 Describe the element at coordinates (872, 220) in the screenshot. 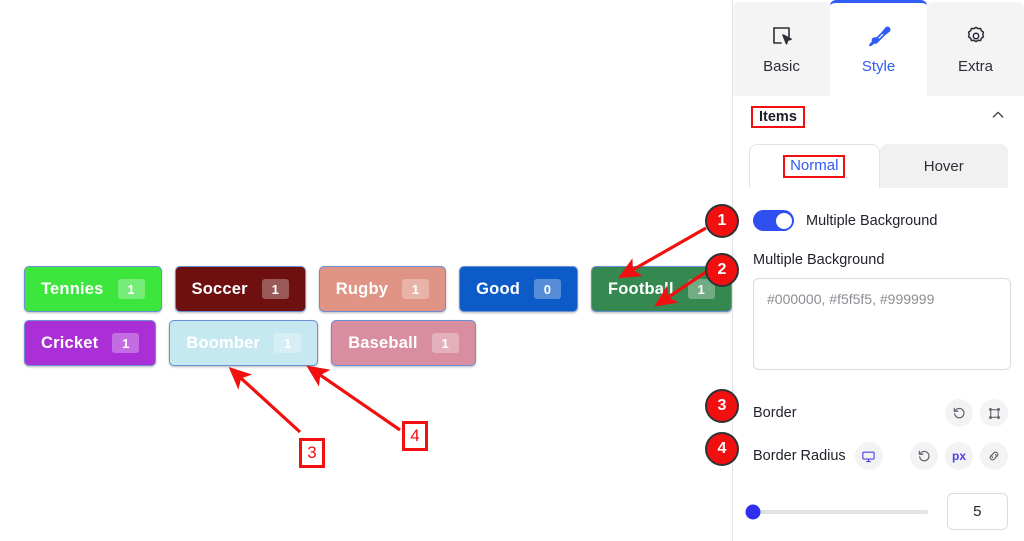

I see `multiple-background-toggle-label: Multiple Background` at that location.